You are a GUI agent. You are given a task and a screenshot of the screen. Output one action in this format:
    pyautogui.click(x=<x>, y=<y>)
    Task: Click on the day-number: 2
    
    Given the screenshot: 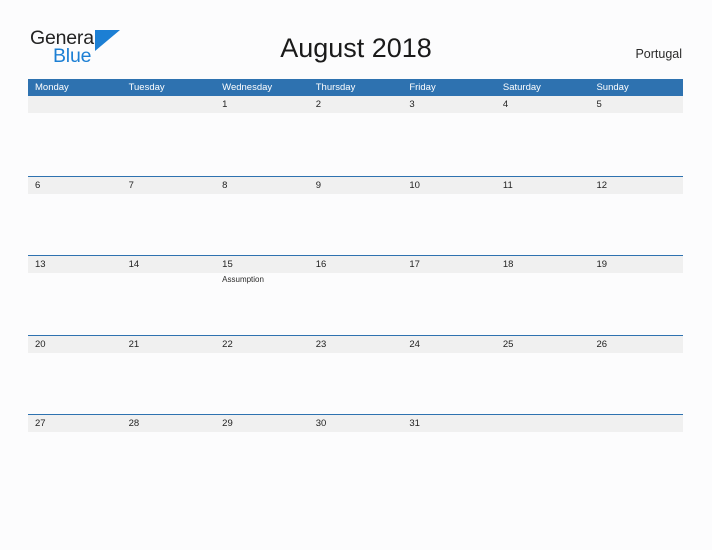 What is the action you would take?
    pyautogui.click(x=318, y=104)
    